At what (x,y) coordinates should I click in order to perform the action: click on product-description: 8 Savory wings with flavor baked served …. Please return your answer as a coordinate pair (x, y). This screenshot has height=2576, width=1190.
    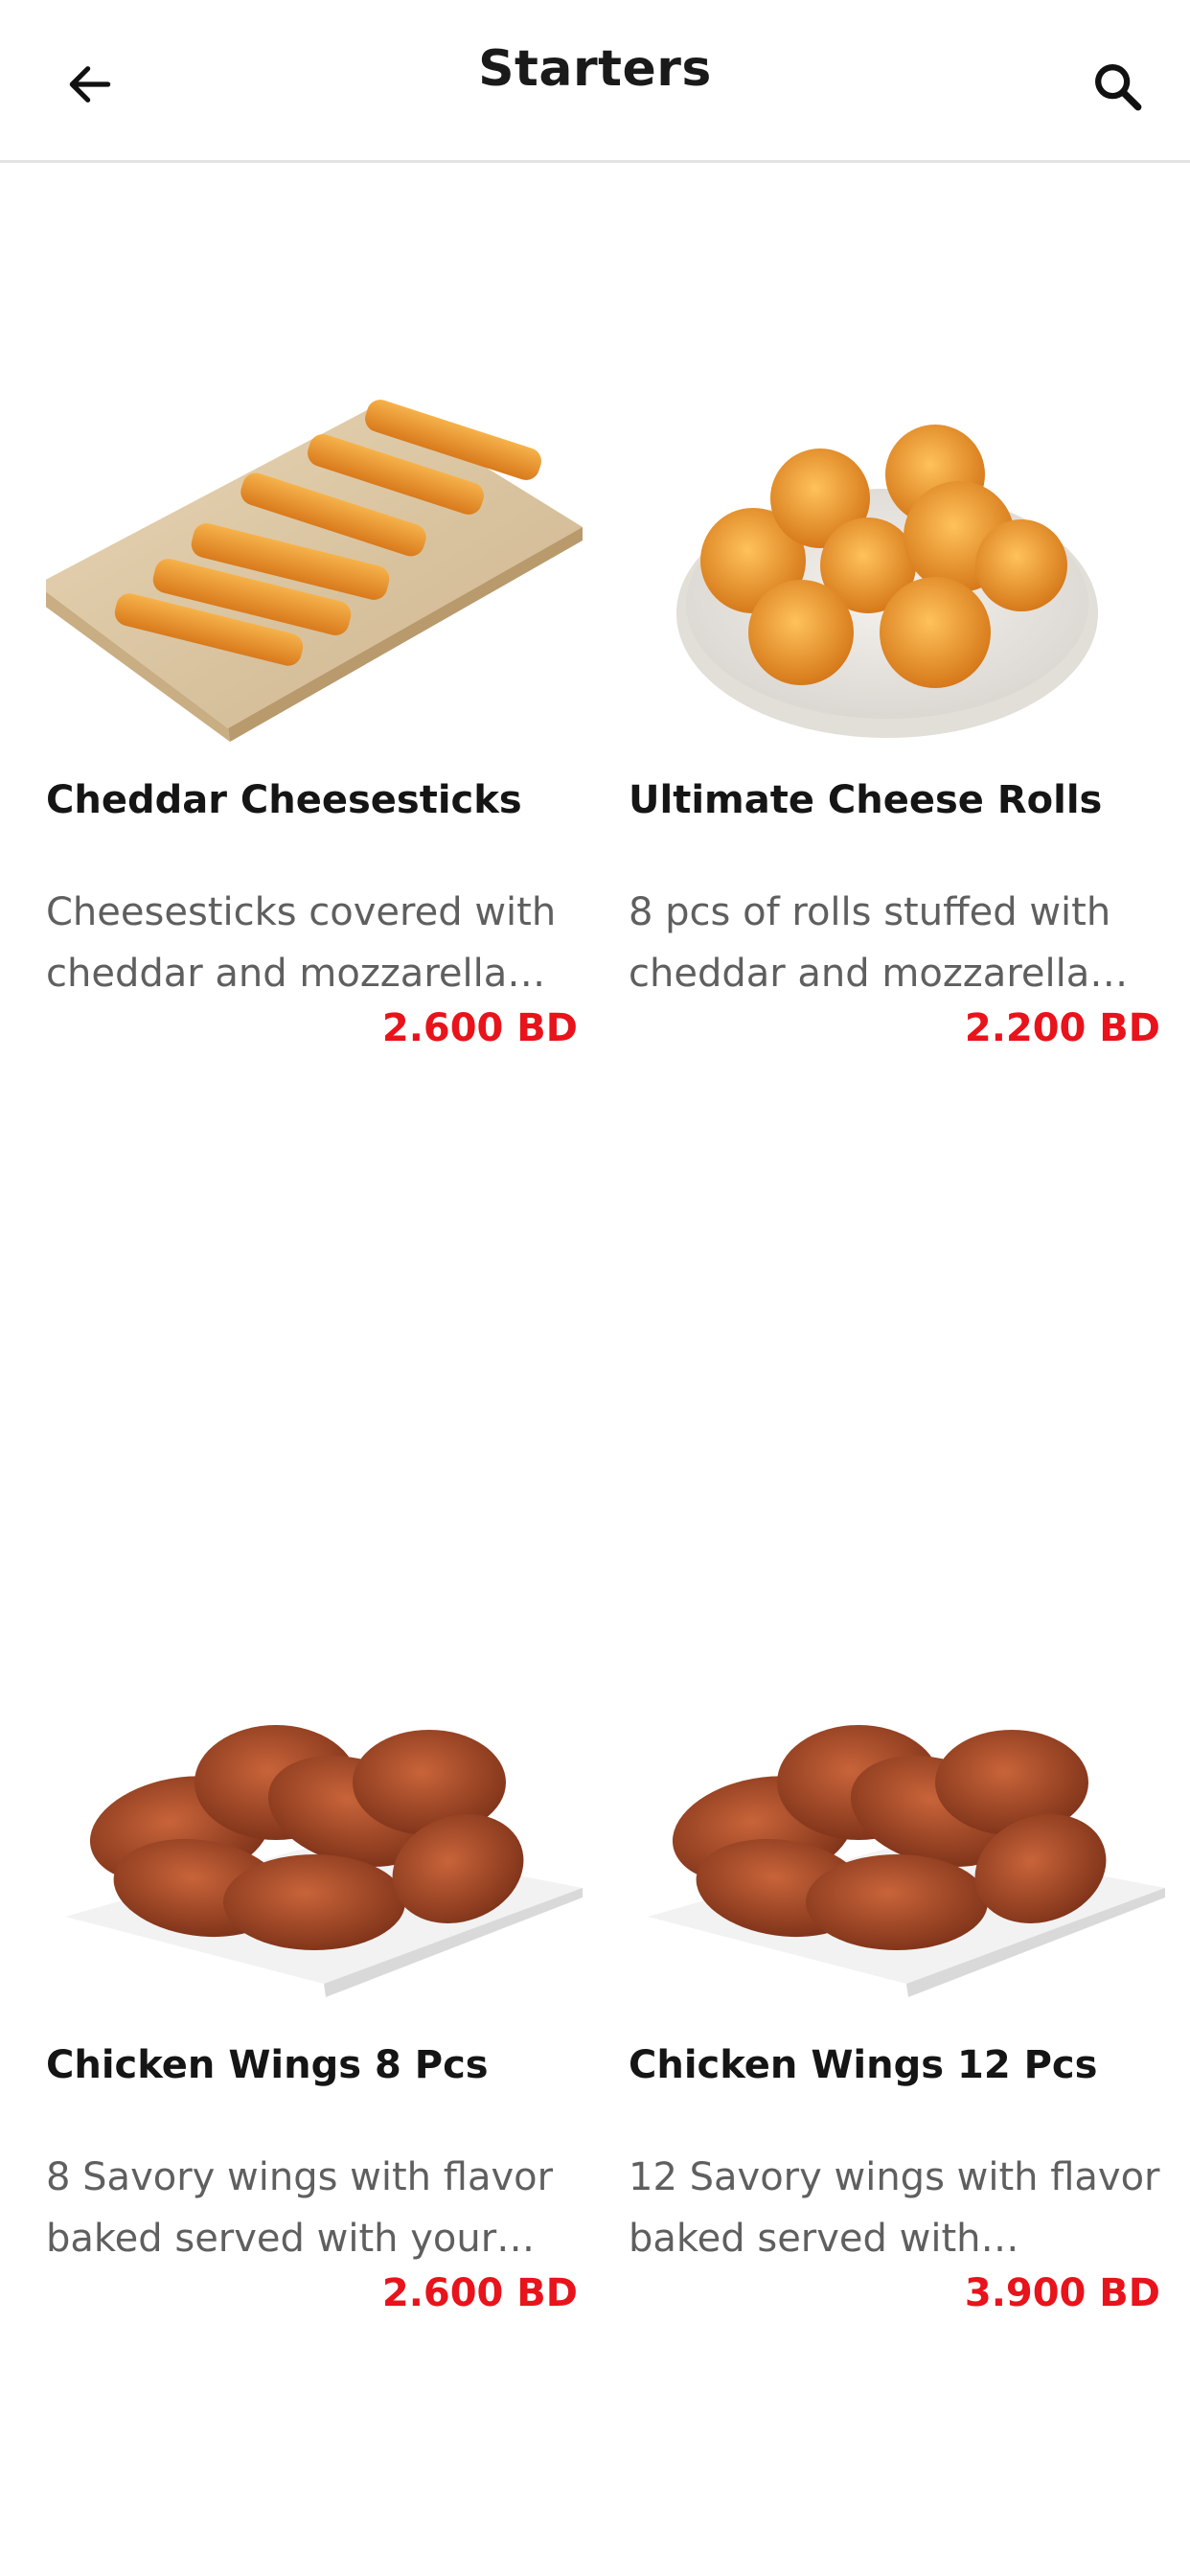
    Looking at the image, I should click on (300, 2208).